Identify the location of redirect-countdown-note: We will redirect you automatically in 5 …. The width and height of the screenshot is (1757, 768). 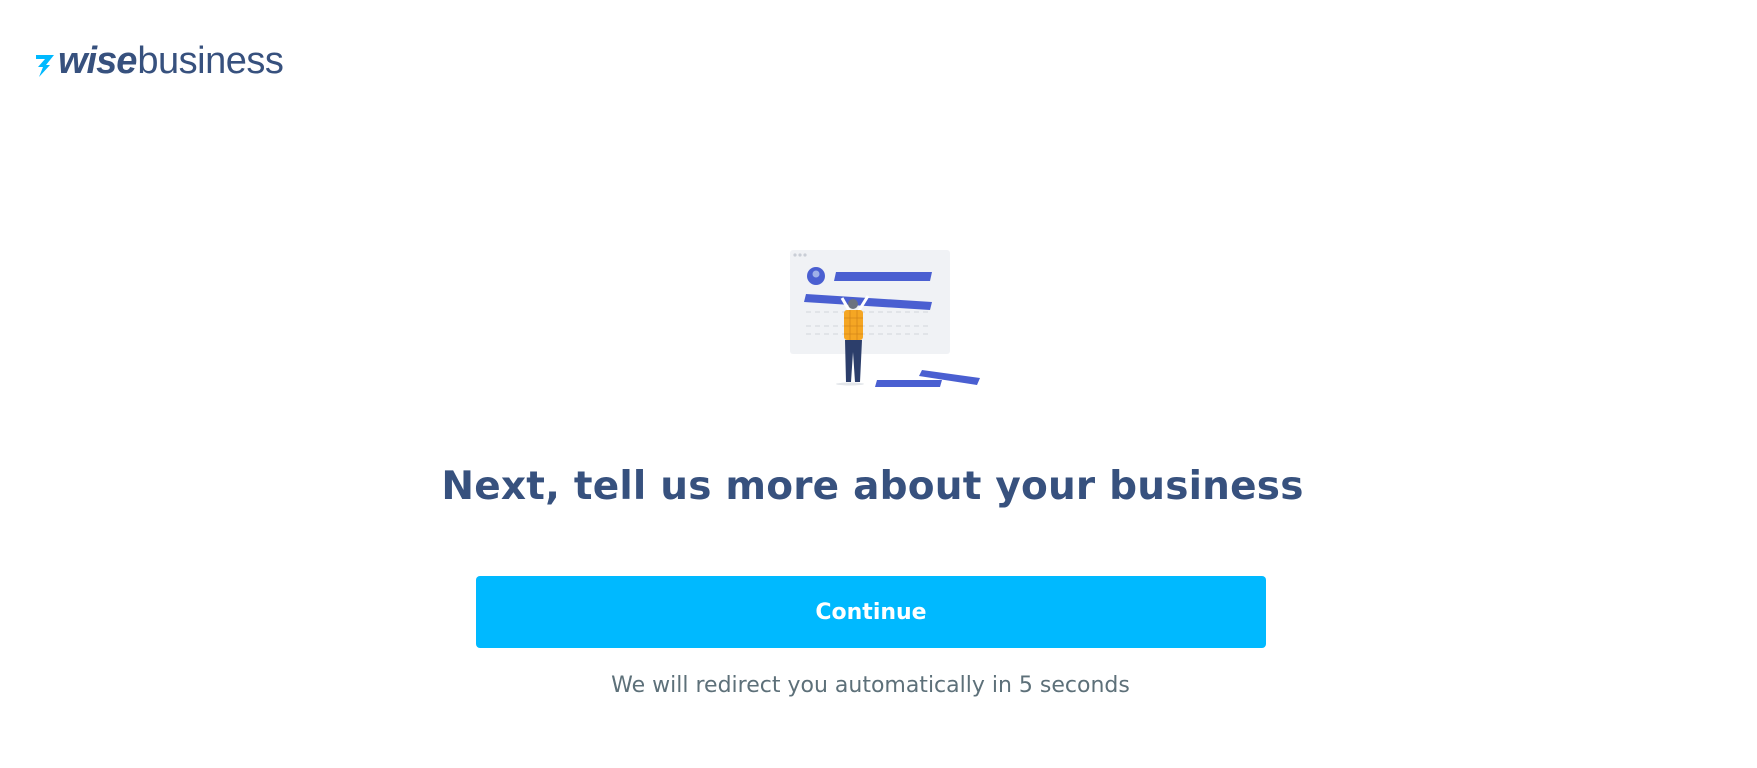
(870, 685).